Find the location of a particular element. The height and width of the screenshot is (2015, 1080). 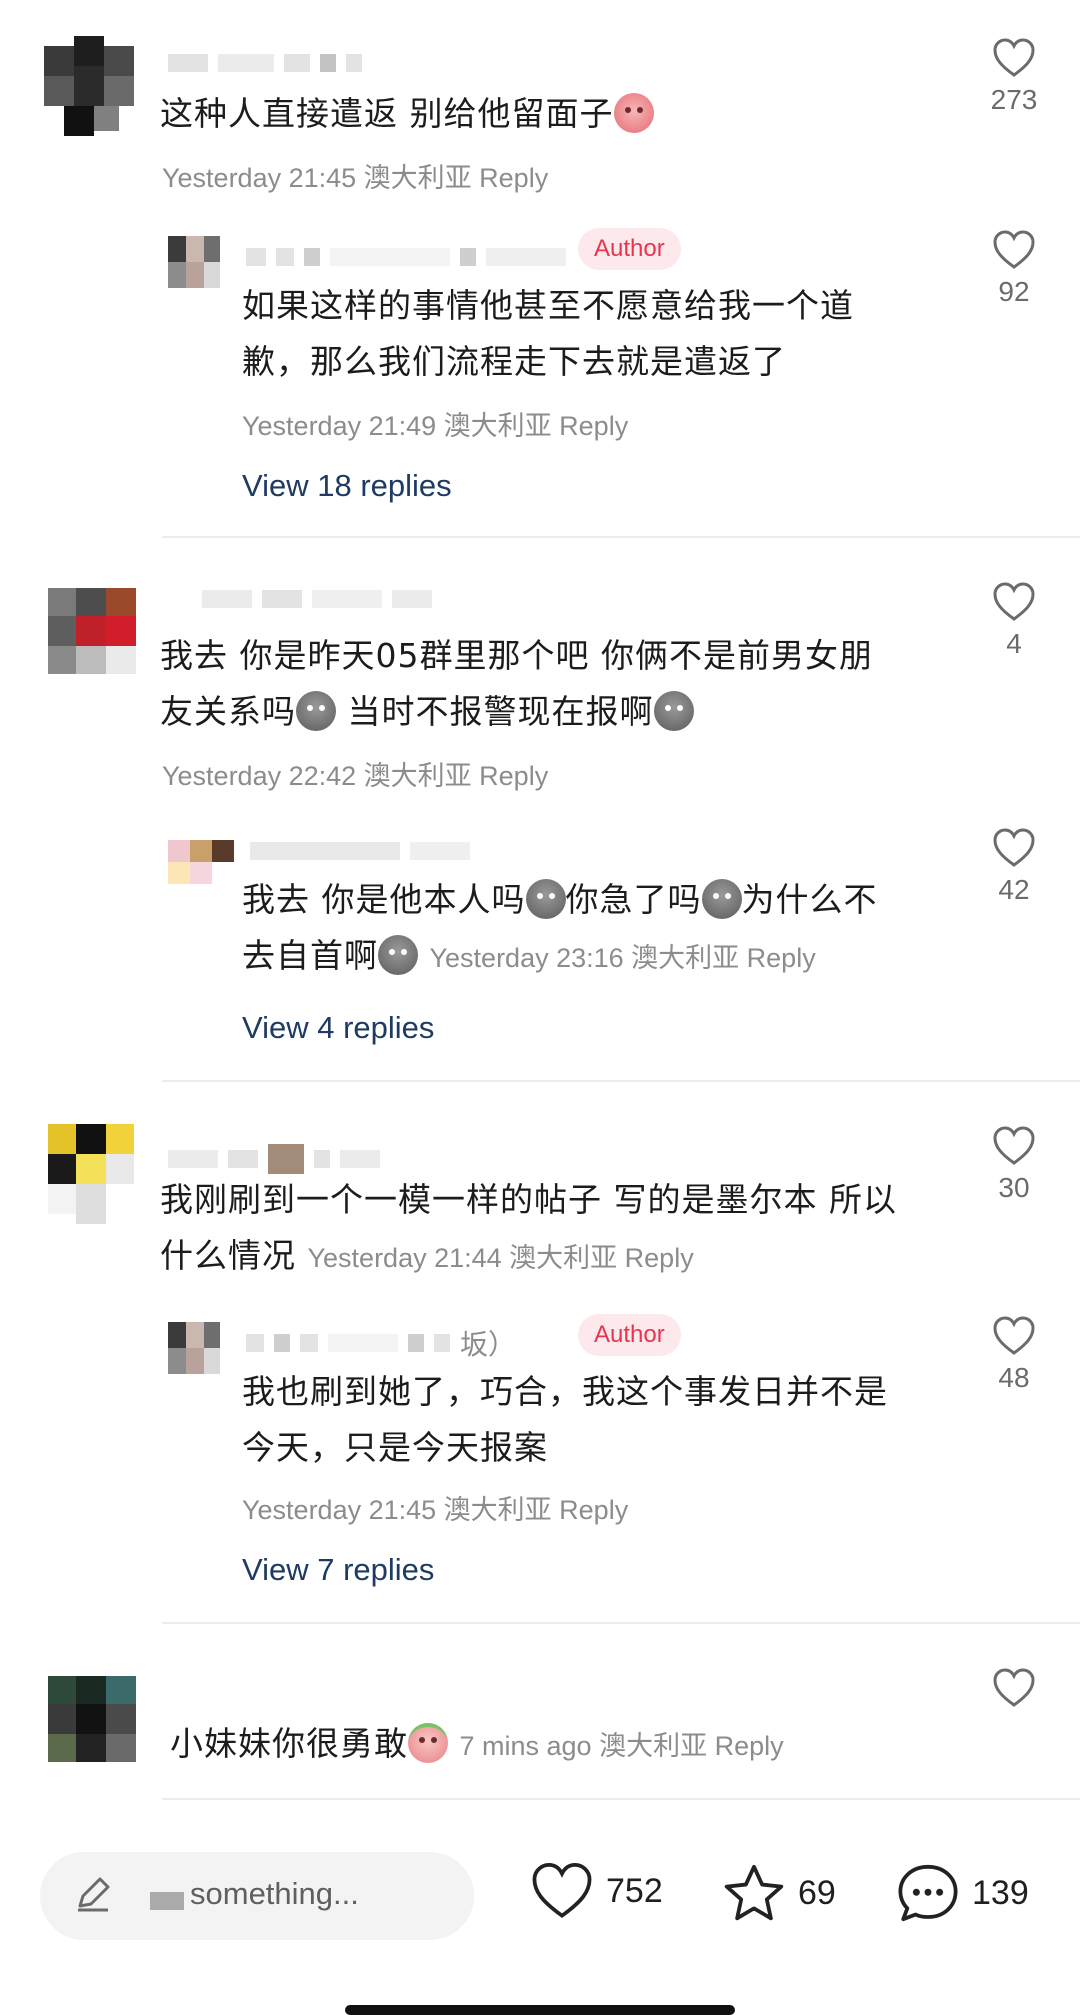

comment-text: 我去 你是昨天05群里那个吧 你俩不是前男女朋 友关系吗 当时不报警现在报啊 is located at coordinates (516, 683).